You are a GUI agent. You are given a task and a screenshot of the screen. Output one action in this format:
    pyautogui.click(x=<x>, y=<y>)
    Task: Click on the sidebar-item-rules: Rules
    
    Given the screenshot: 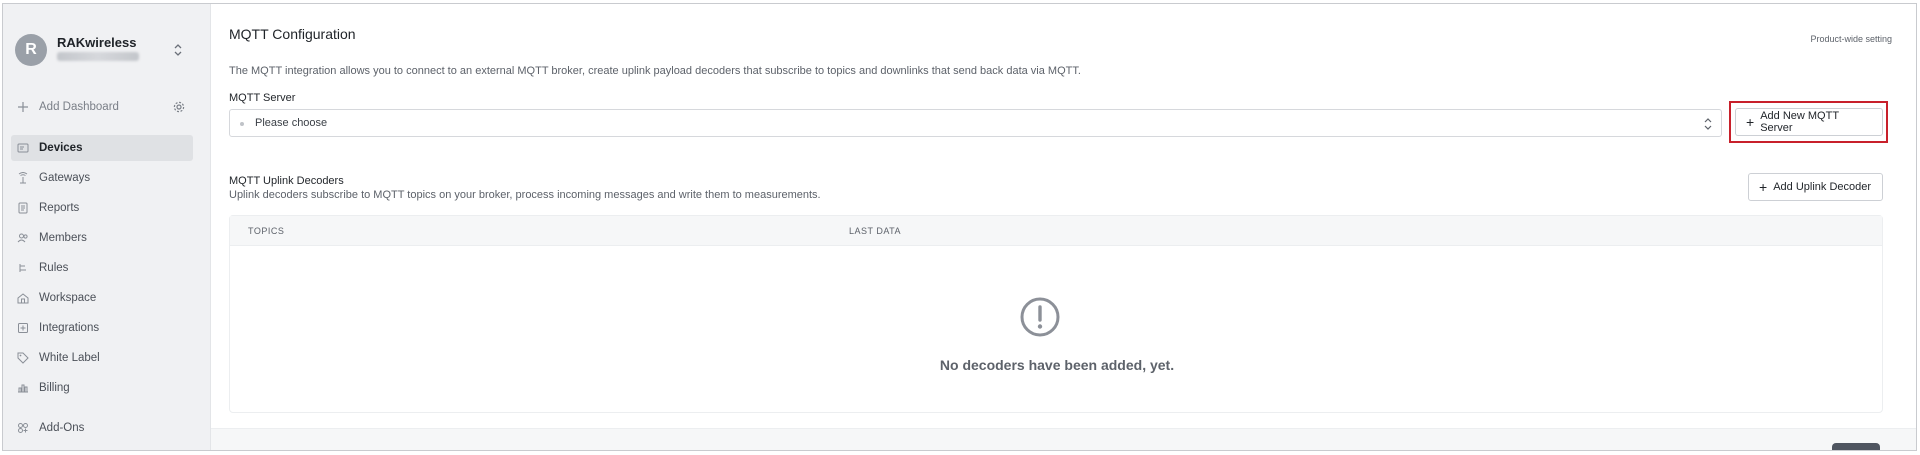 What is the action you would take?
    pyautogui.click(x=102, y=268)
    